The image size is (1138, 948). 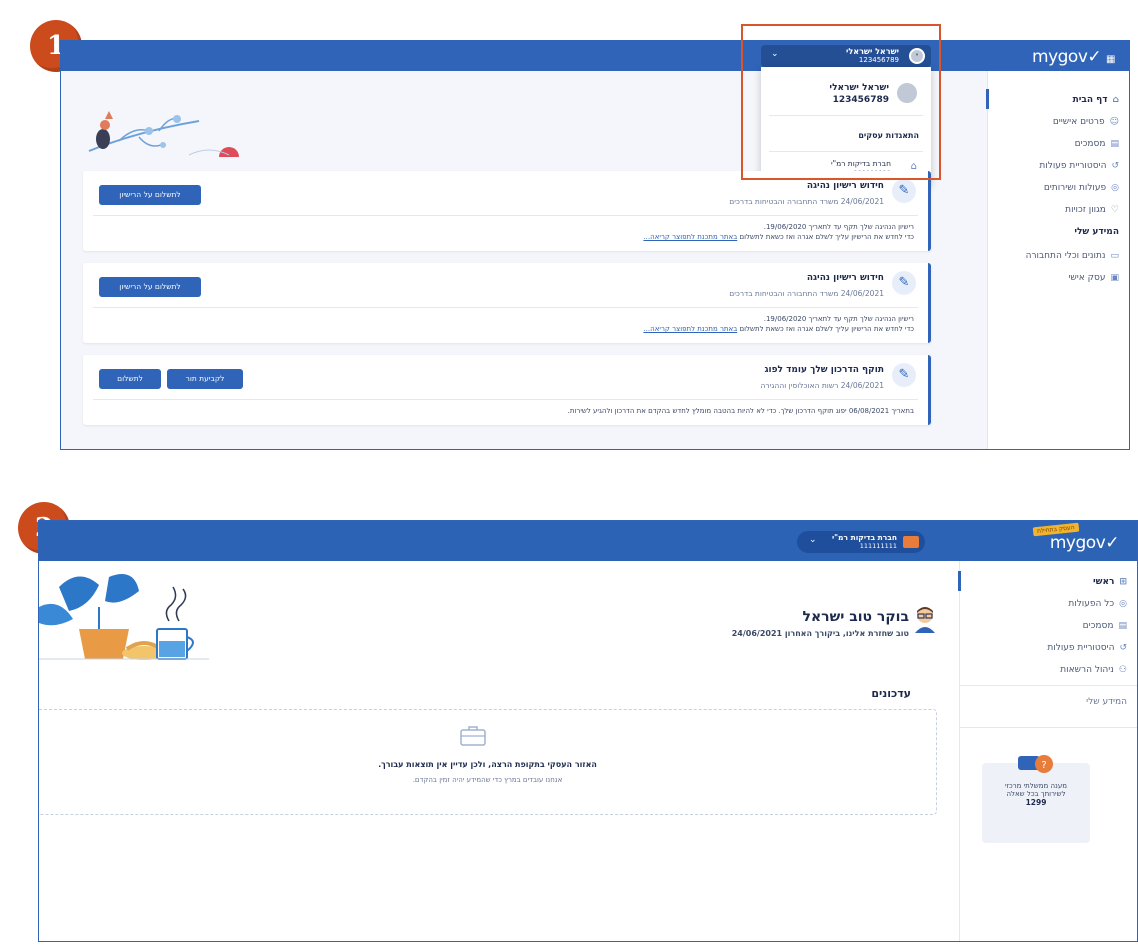 What do you see at coordinates (124, 617) in the screenshot?
I see `breakfast-illustration` at bounding box center [124, 617].